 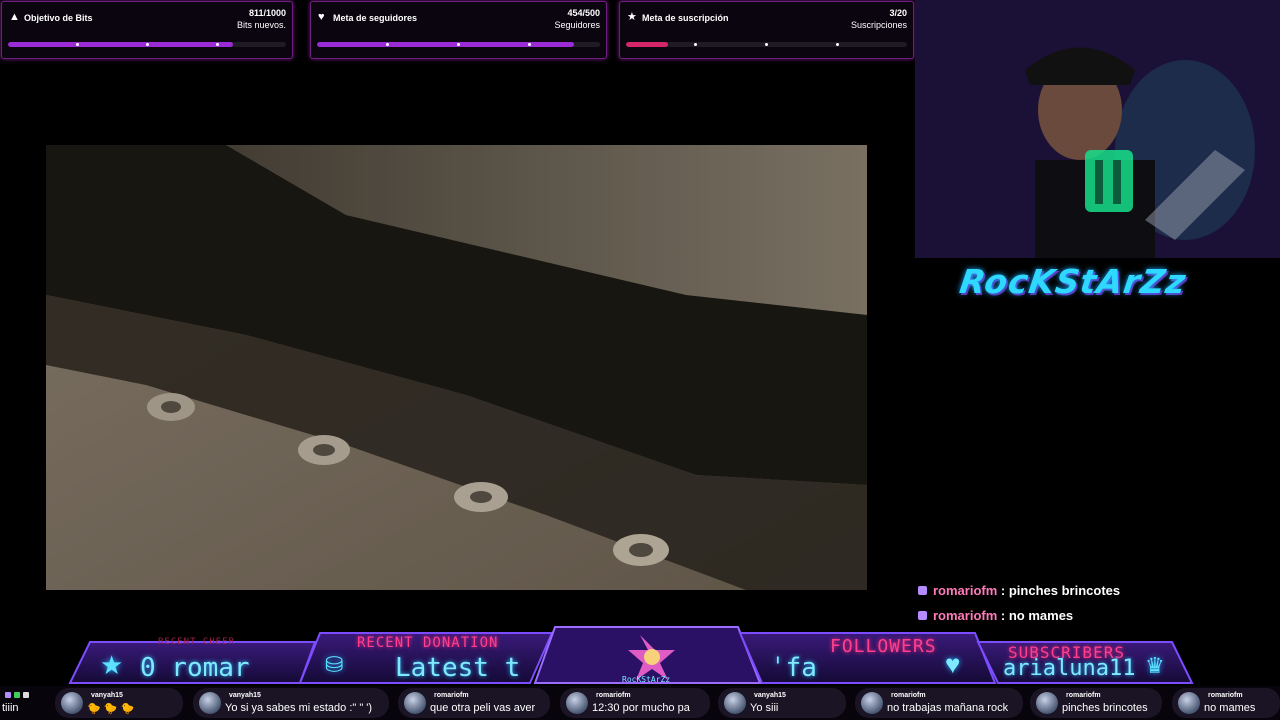 I want to click on ticker-text: no trabajas mañana rock, so click(x=948, y=708).